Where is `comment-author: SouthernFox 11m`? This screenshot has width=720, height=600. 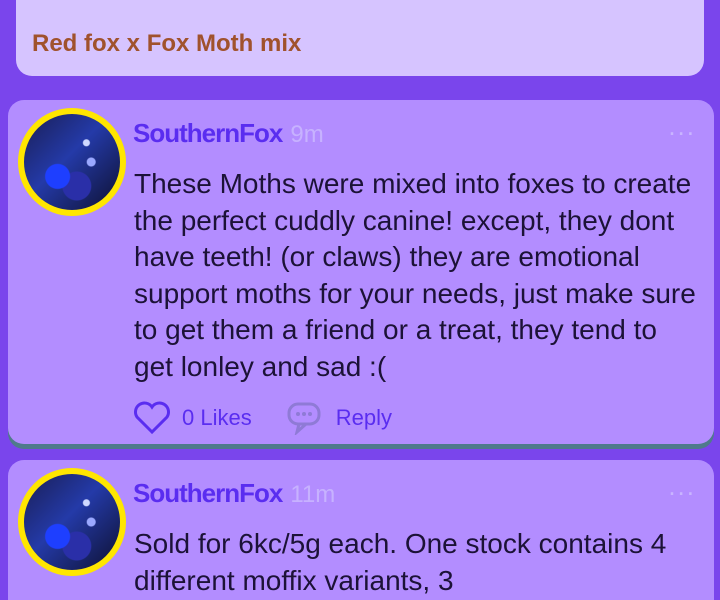
comment-author: SouthernFox 11m is located at coordinates (234, 493).